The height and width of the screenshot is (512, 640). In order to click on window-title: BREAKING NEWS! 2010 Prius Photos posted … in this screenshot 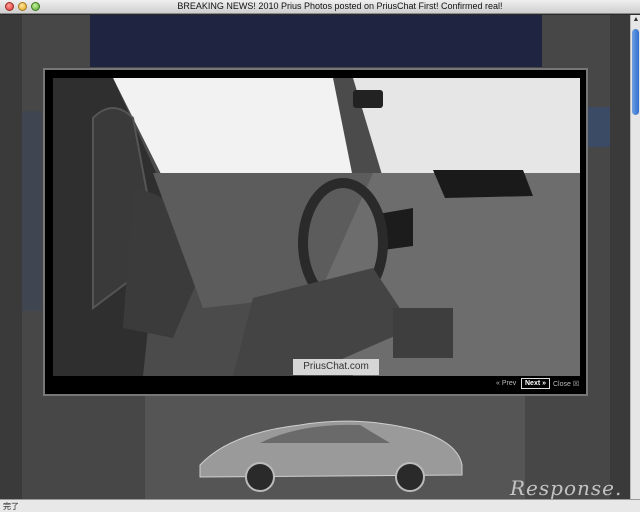, I will do `click(340, 6)`.